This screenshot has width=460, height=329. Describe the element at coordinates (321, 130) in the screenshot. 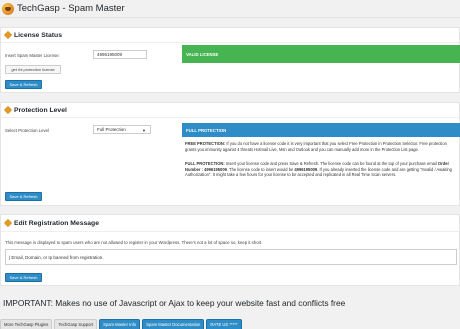

I see `protection-status-badge: FULL PROTECTION` at that location.